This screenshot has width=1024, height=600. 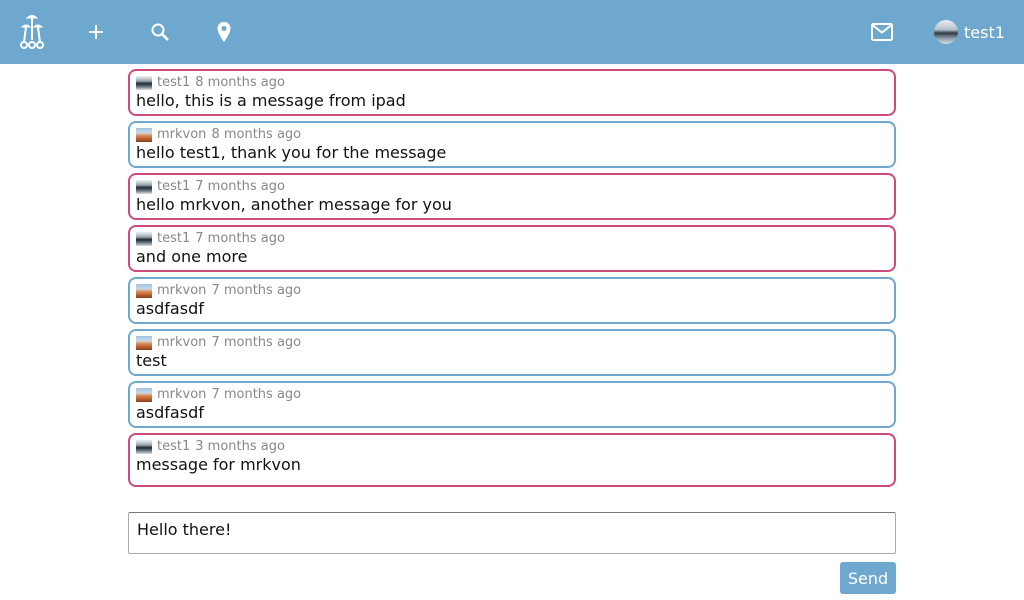 What do you see at coordinates (868, 578) in the screenshot?
I see `send-button: Send` at bounding box center [868, 578].